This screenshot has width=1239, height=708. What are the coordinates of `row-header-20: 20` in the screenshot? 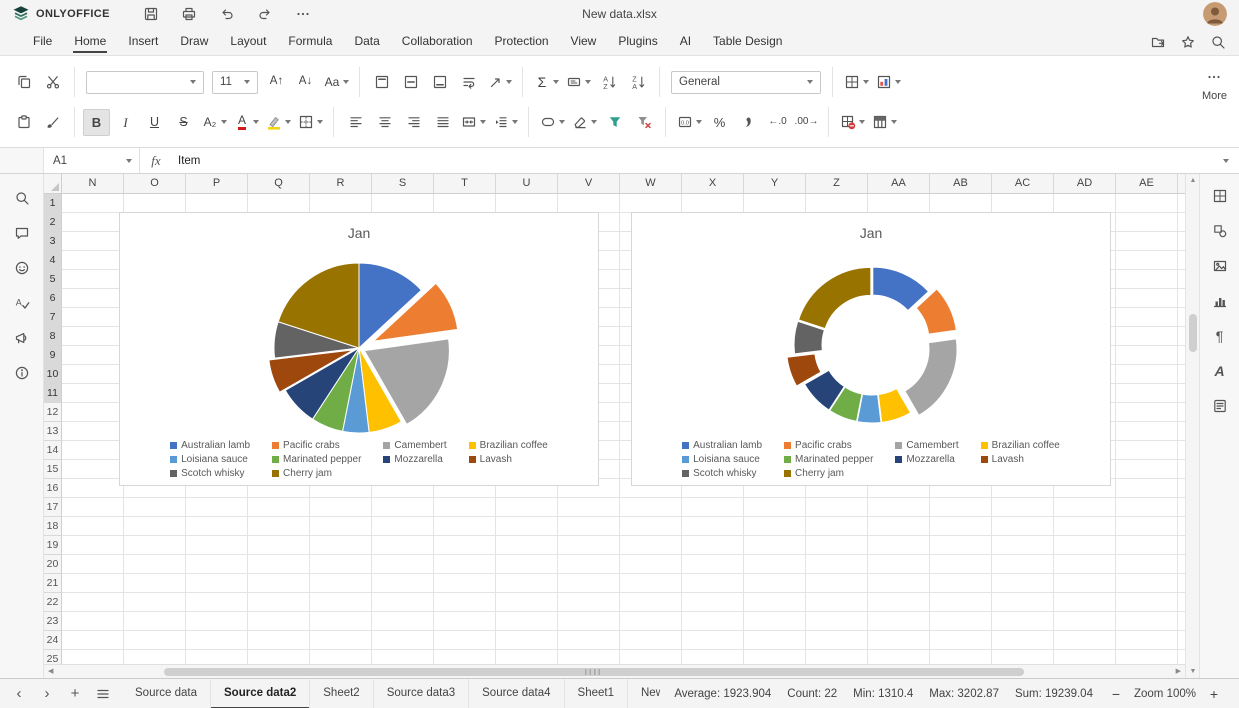 It's located at (53, 564).